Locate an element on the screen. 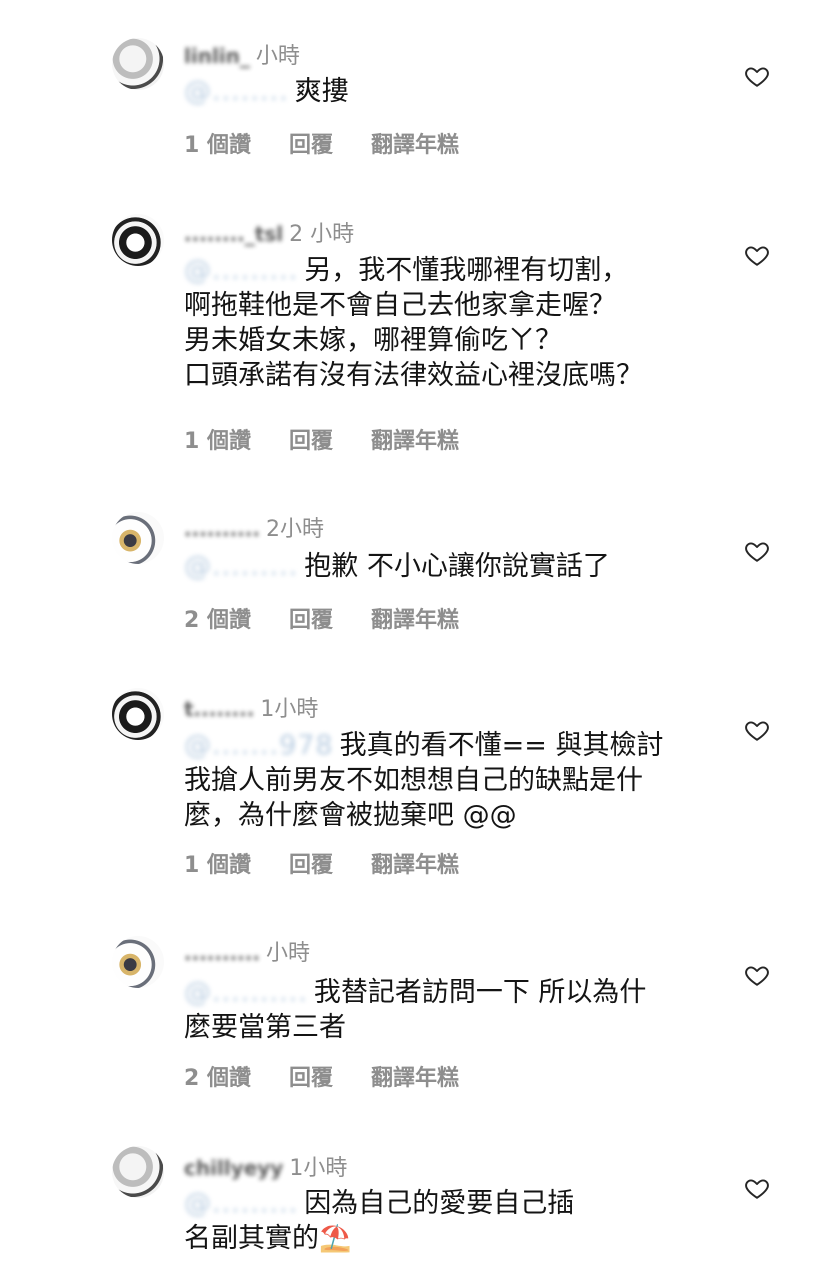 The height and width of the screenshot is (1280, 820). comment-header: .......... 小時 is located at coordinates (247, 951).